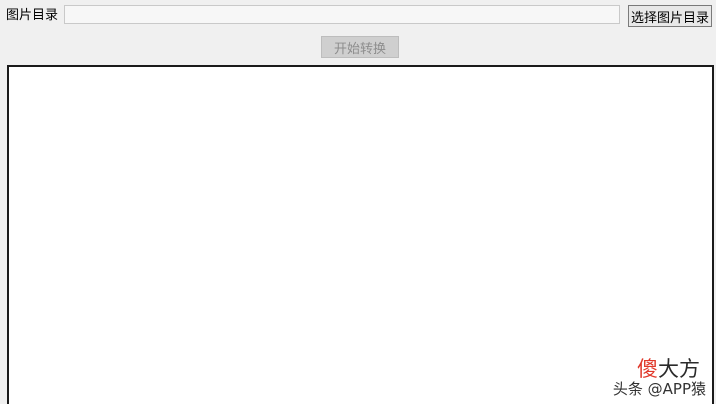 The width and height of the screenshot is (716, 404). What do you see at coordinates (360, 47) in the screenshot?
I see `start-conversion-button: 开始转换` at bounding box center [360, 47].